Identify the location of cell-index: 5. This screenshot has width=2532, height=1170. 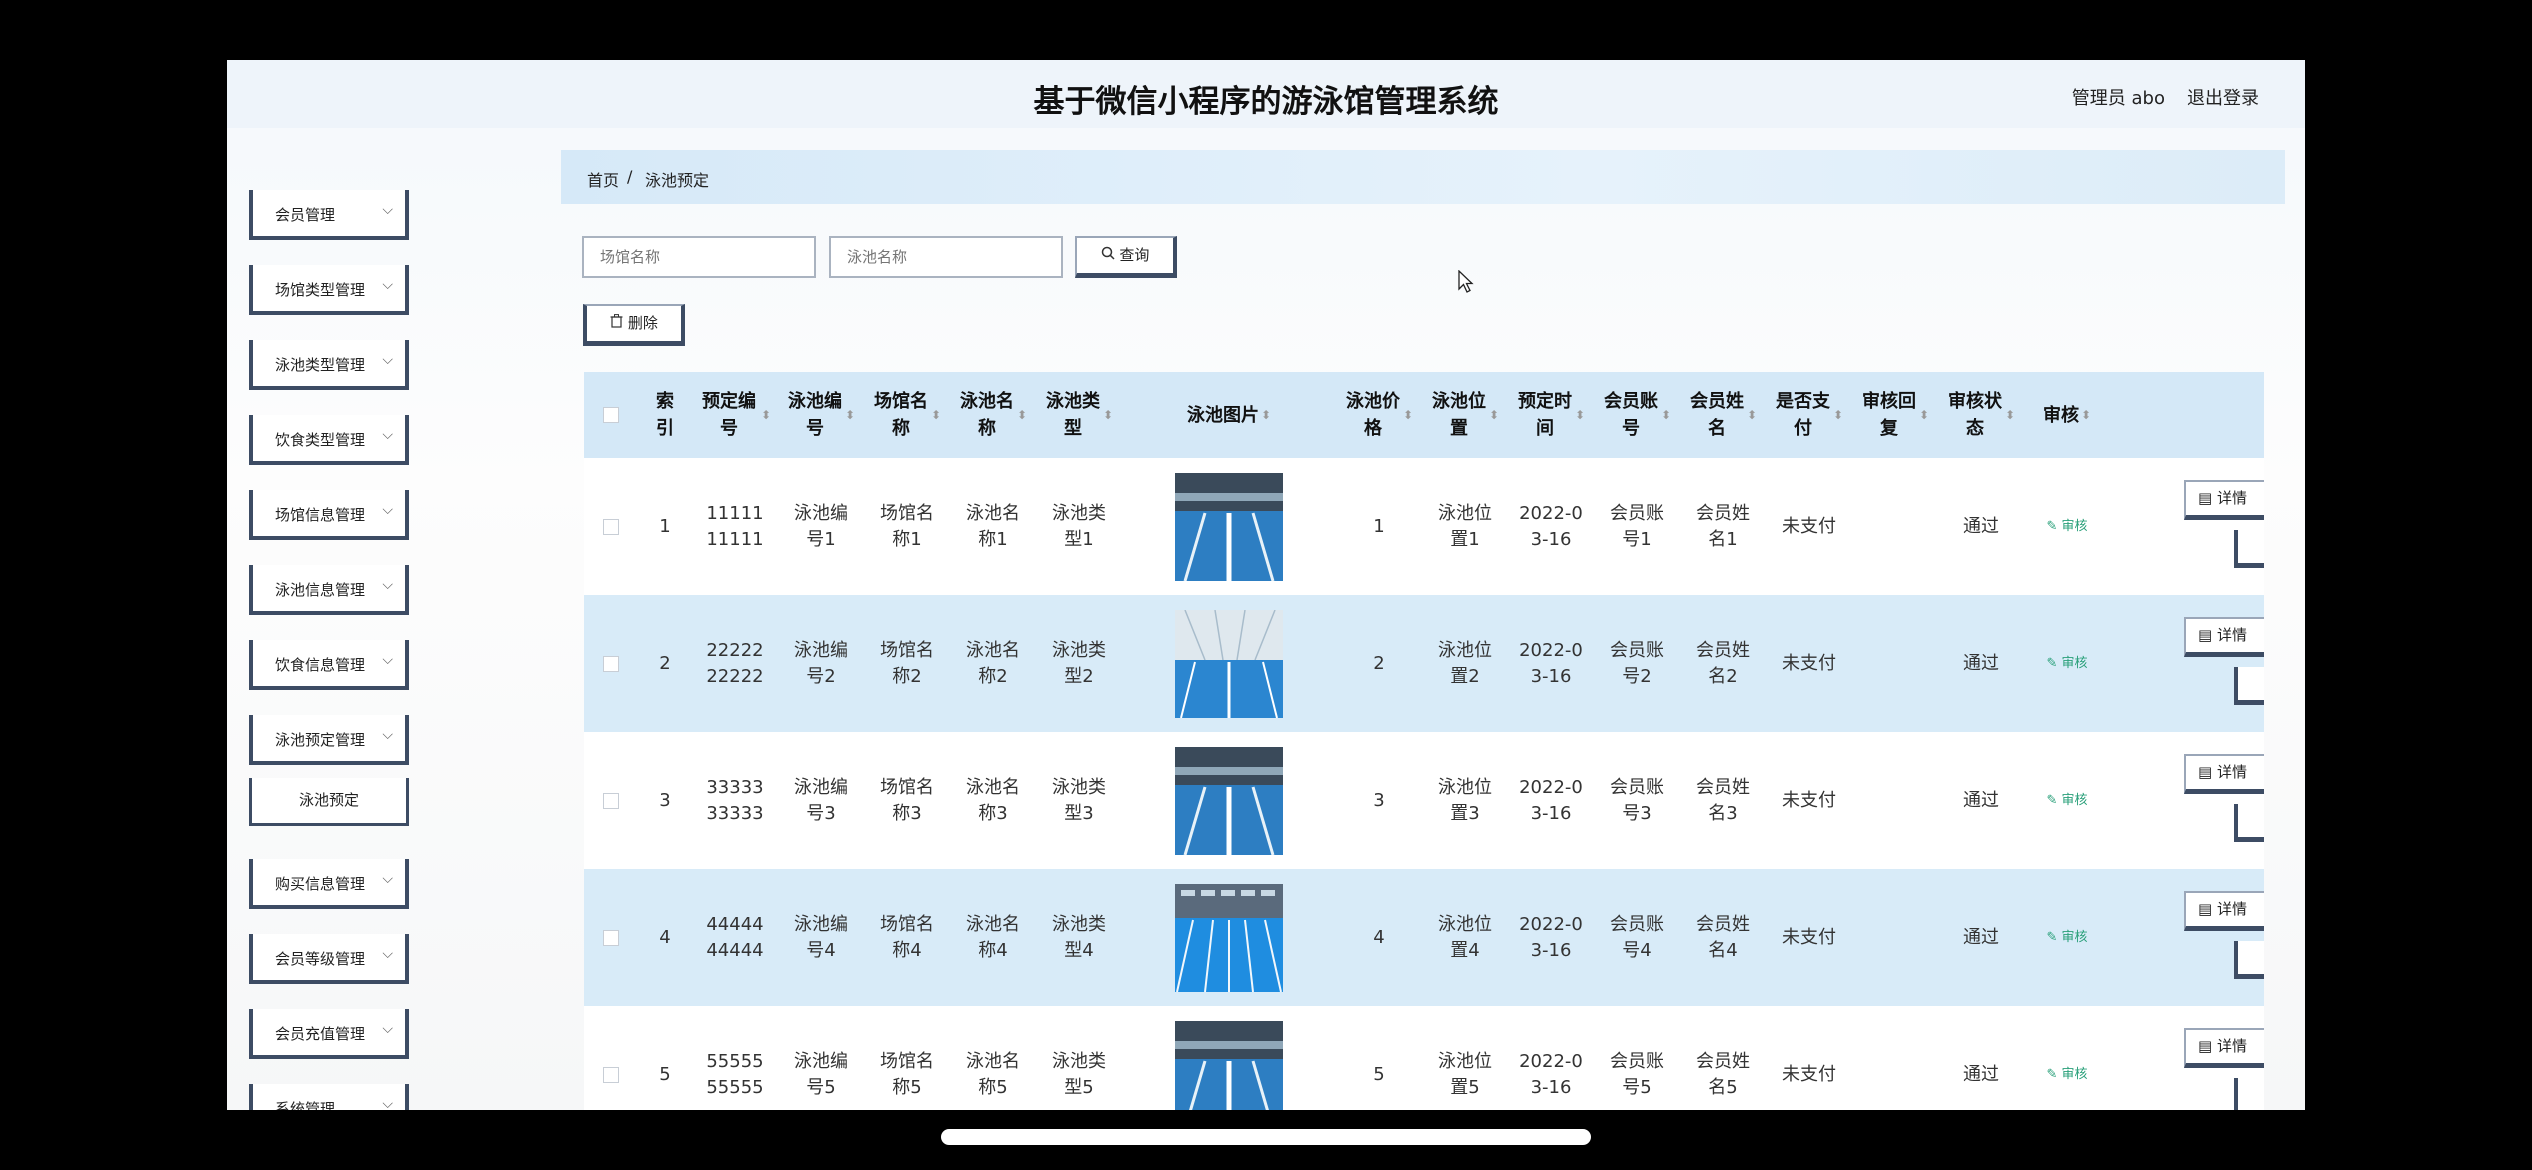
(665, 1074).